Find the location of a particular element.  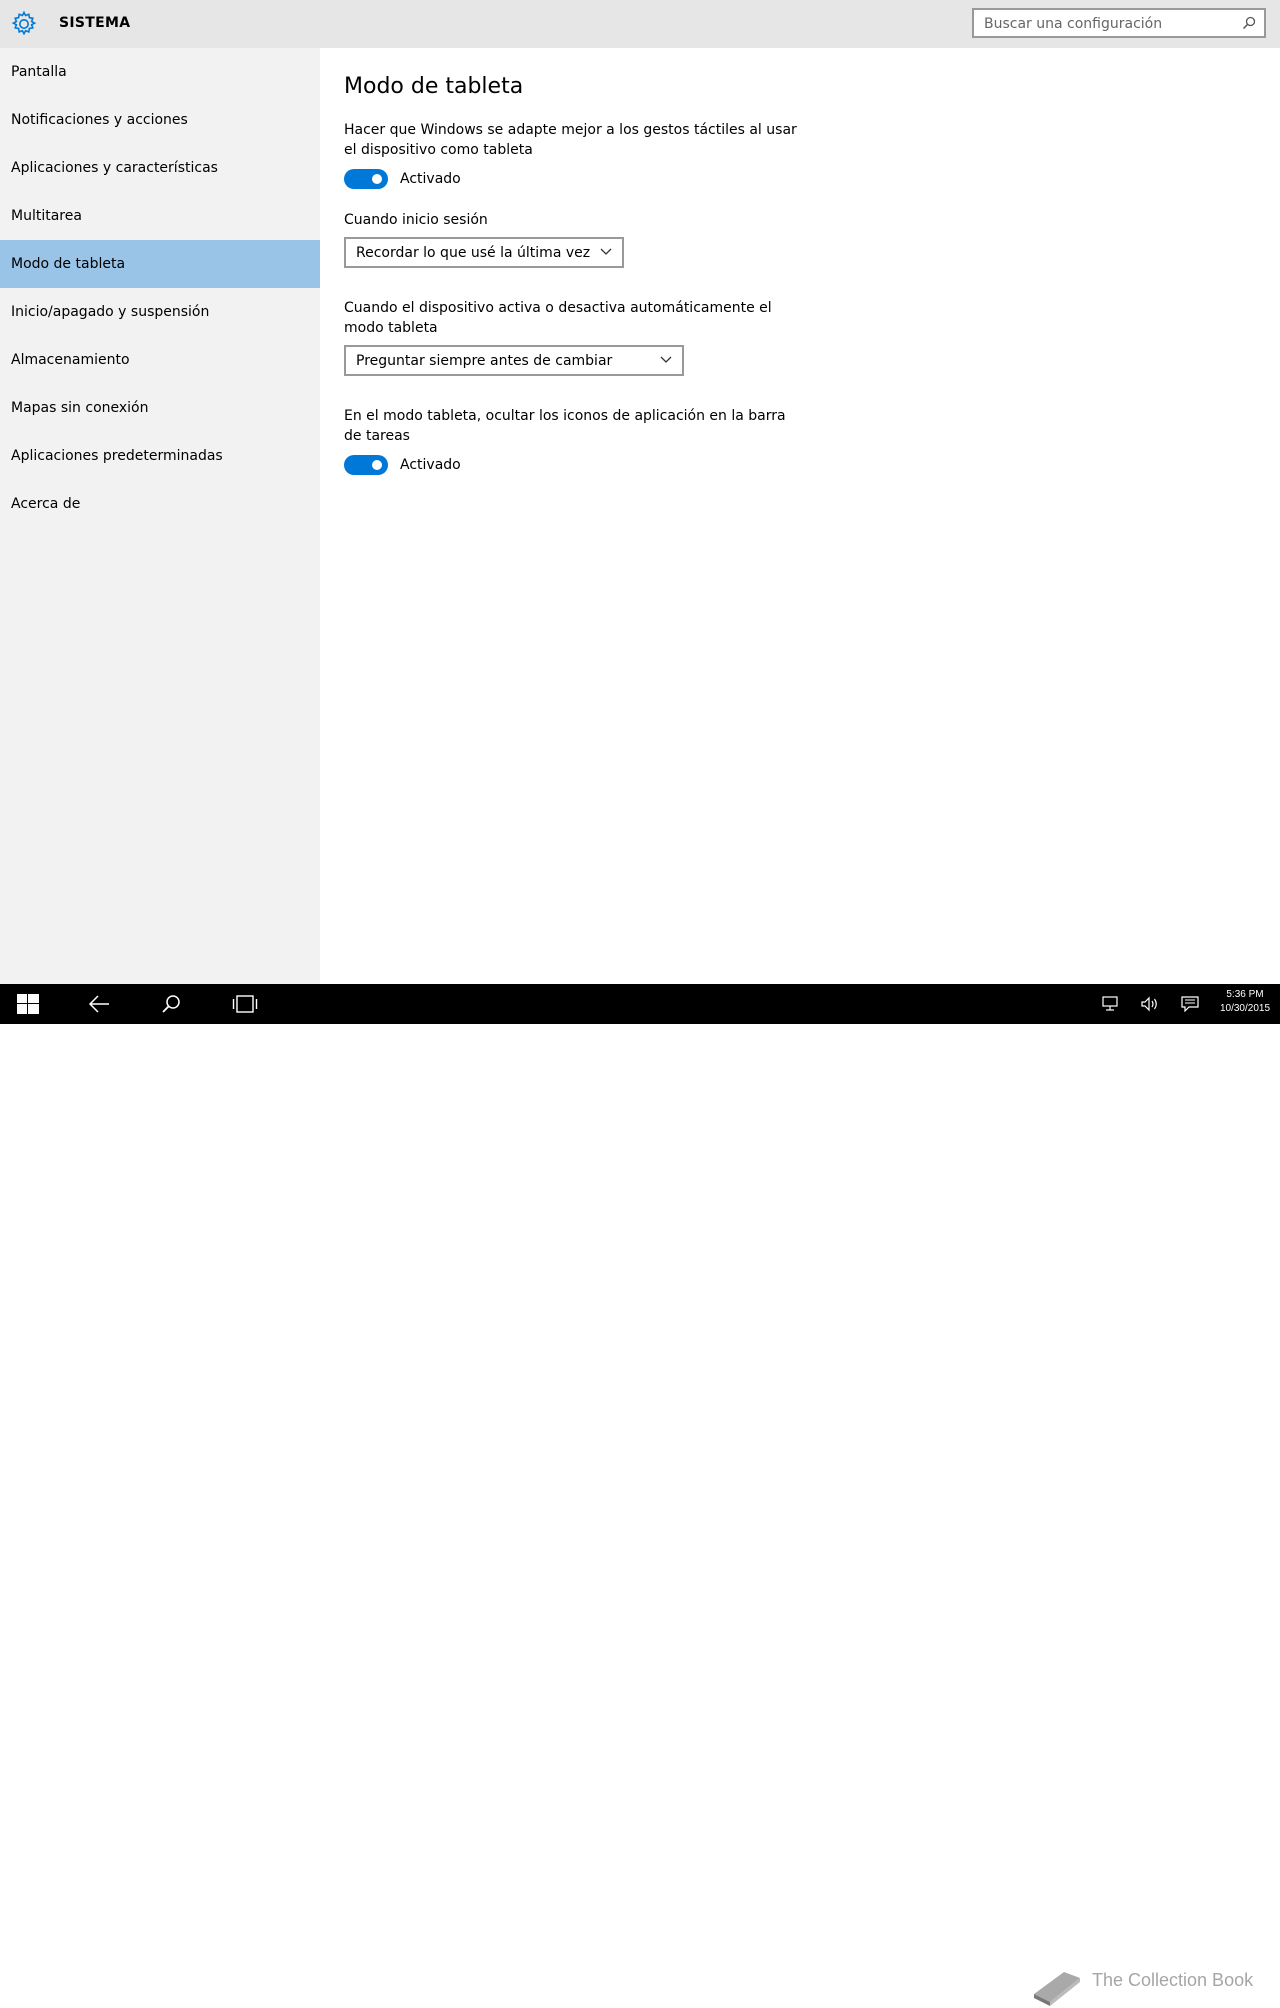

task-view-icon is located at coordinates (245, 1004).